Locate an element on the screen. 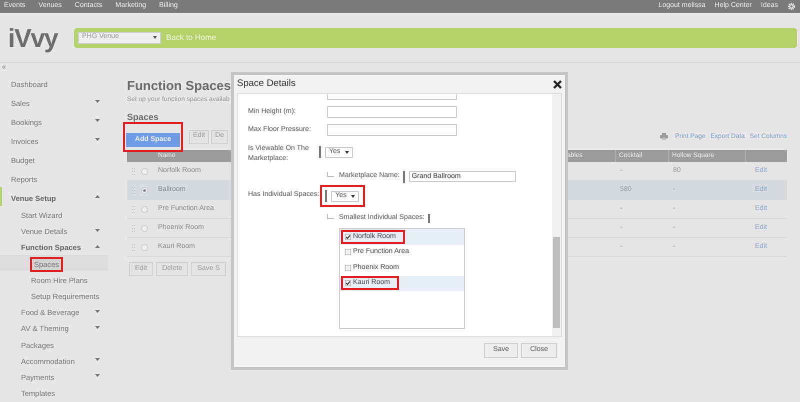 The width and height of the screenshot is (800, 402). close-icon is located at coordinates (557, 84).